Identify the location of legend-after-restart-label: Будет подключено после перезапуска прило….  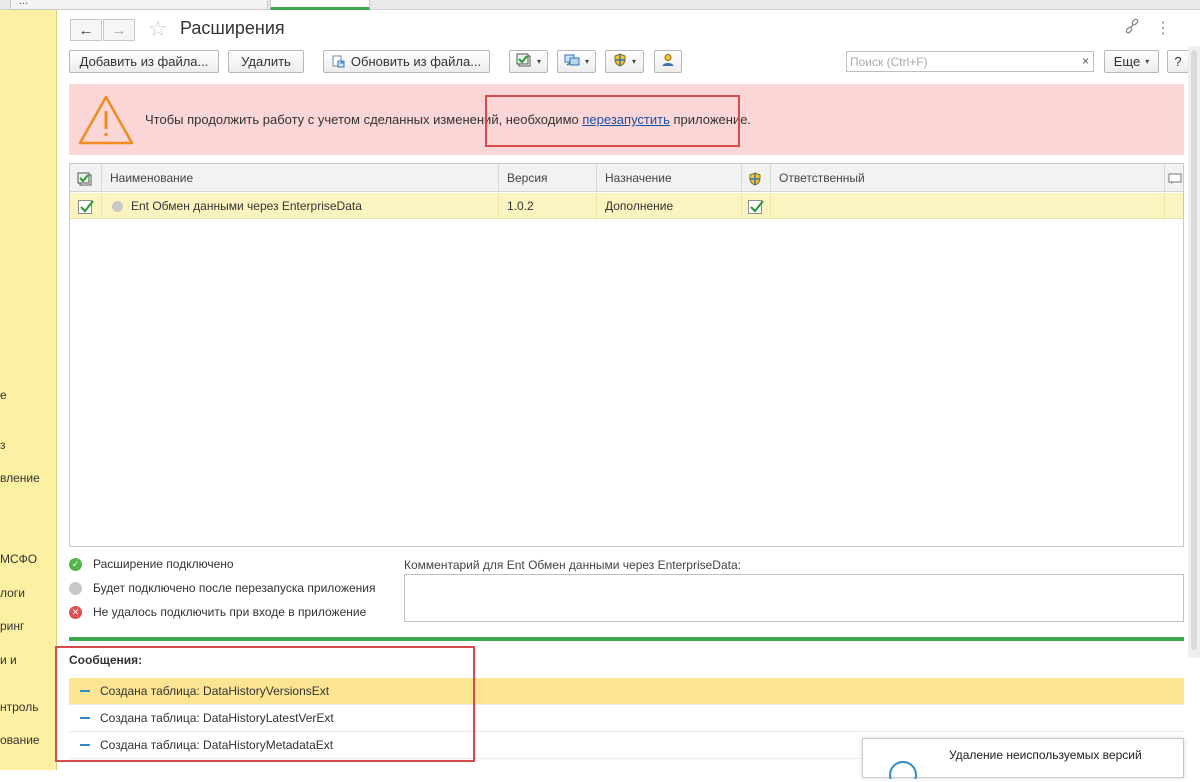
(234, 588).